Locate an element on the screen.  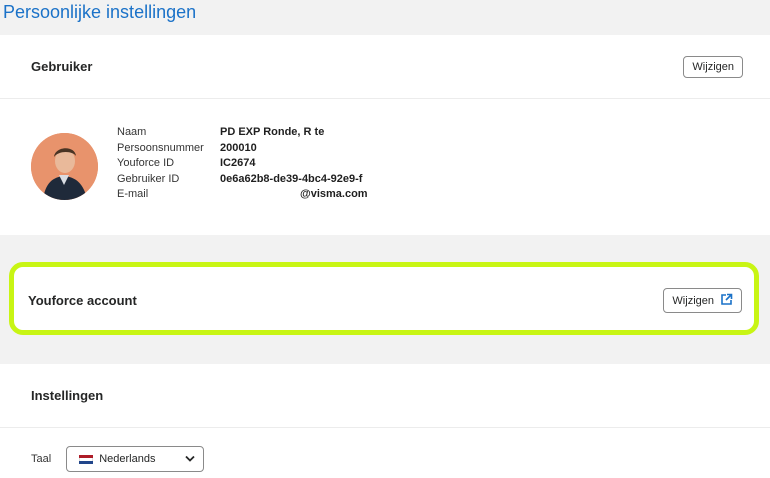
email-label: E-mail is located at coordinates (133, 194).